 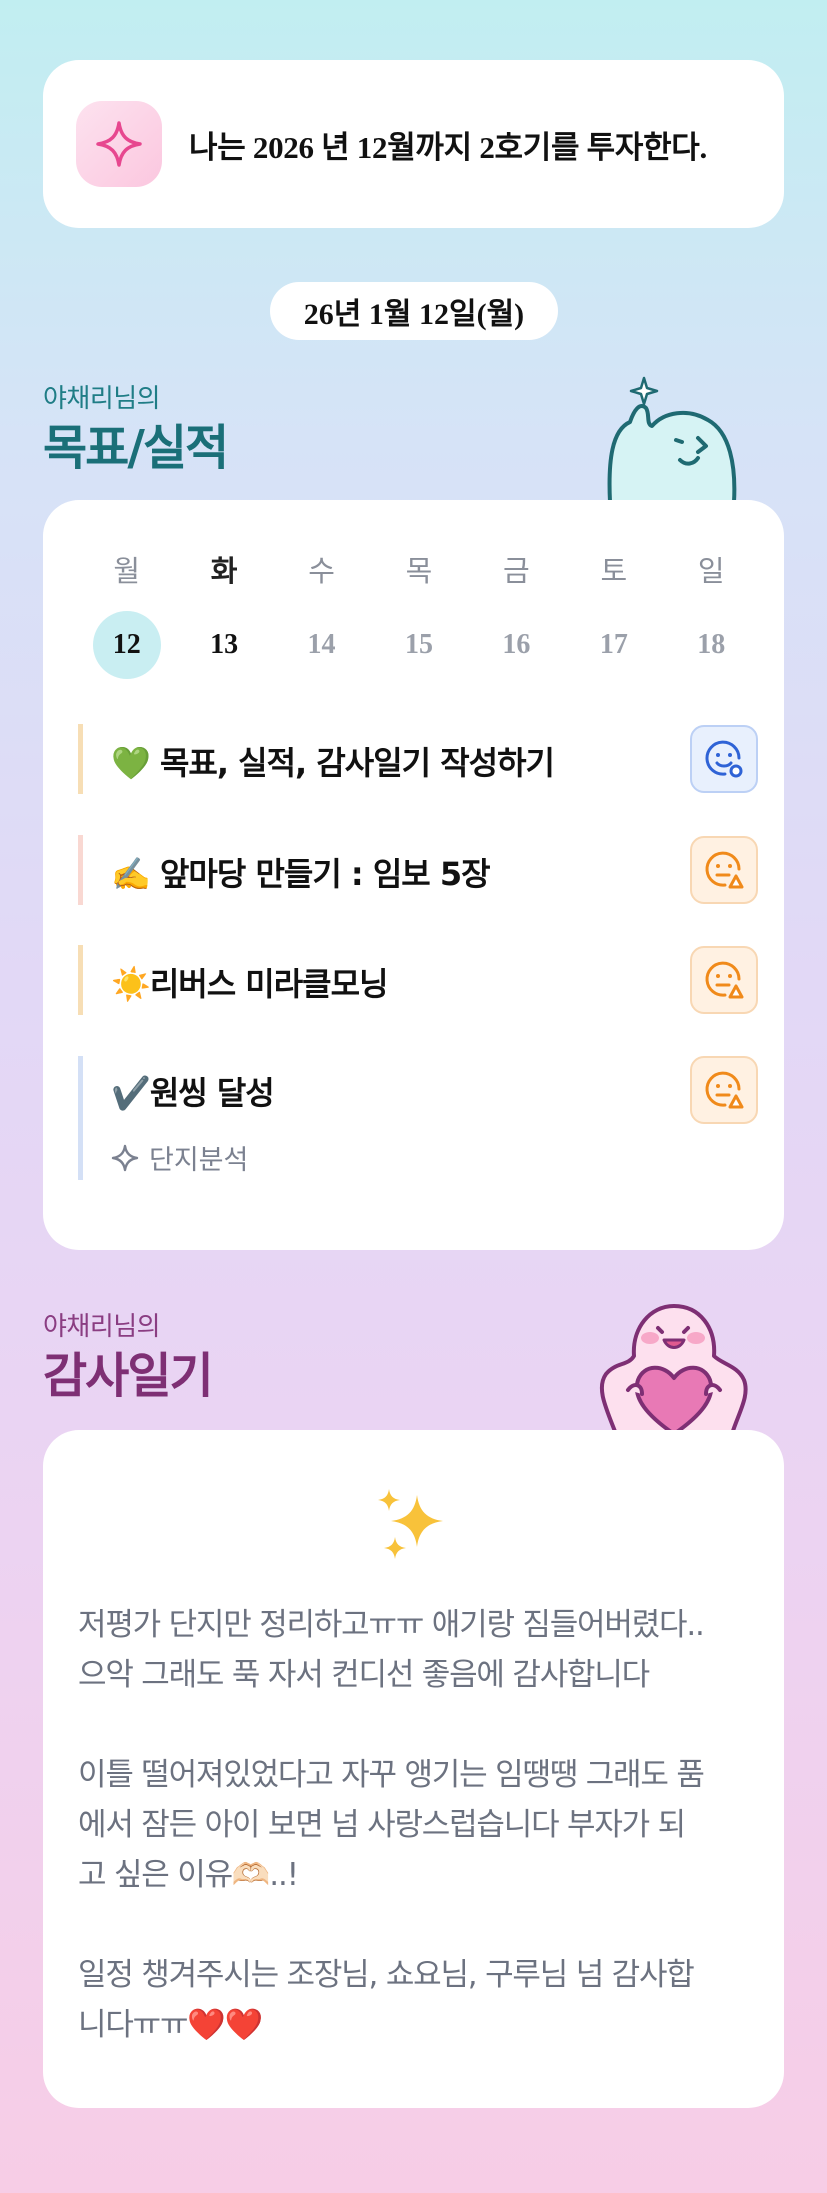 I want to click on mascot-illustration, so click(x=670, y=437).